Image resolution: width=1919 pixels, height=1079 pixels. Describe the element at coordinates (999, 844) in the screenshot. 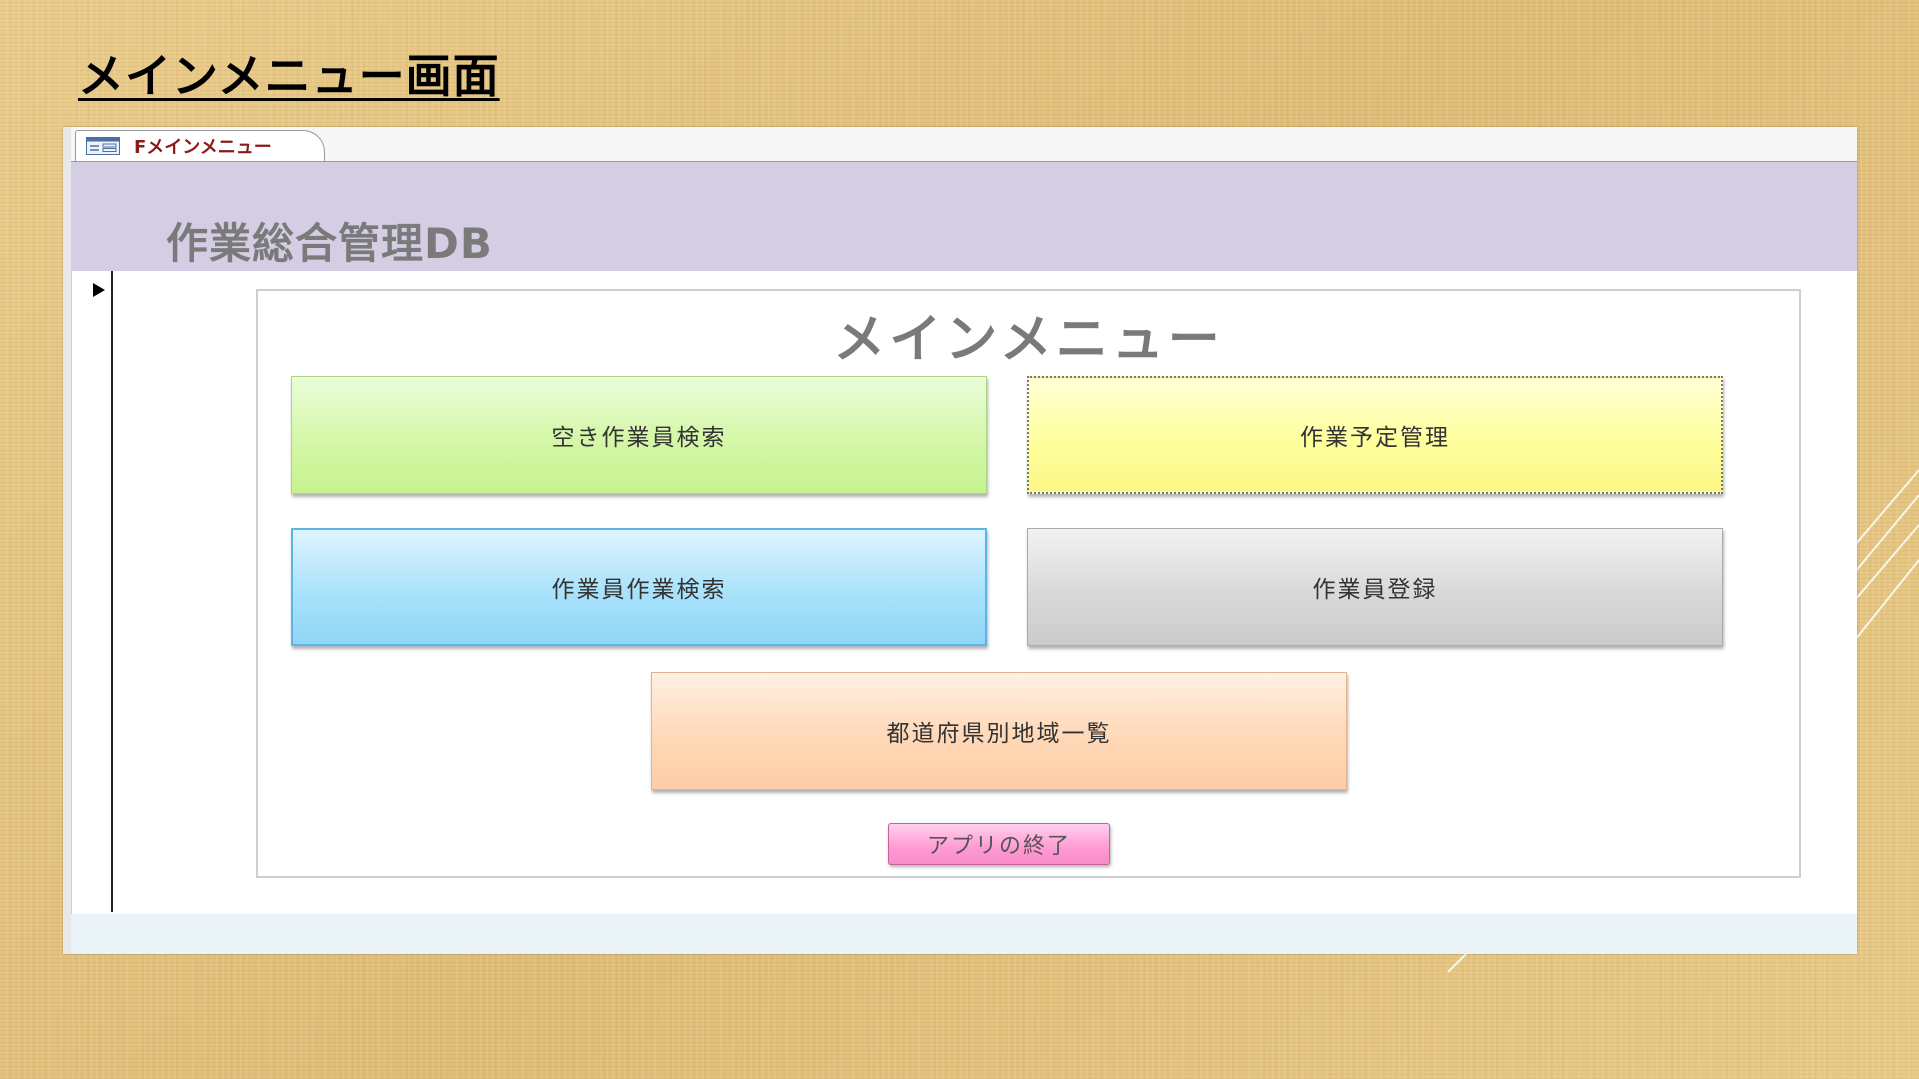

I see `exit-app-button: アプリの終了` at that location.